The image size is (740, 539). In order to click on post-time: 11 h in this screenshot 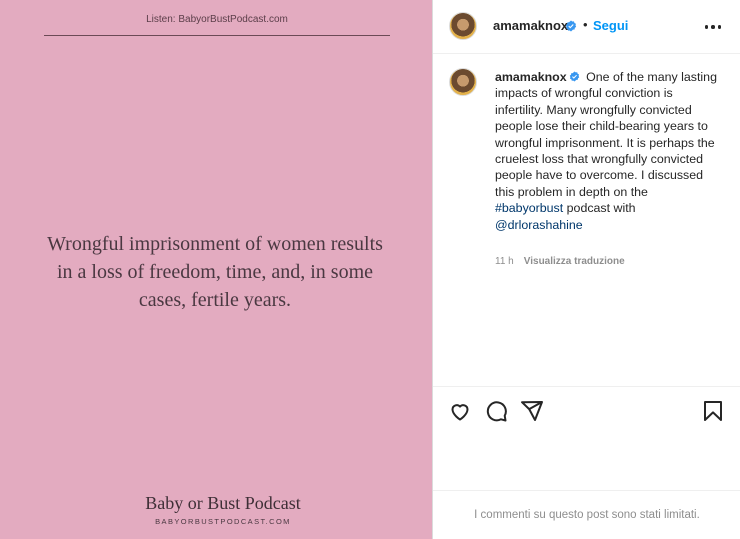, I will do `click(504, 261)`.